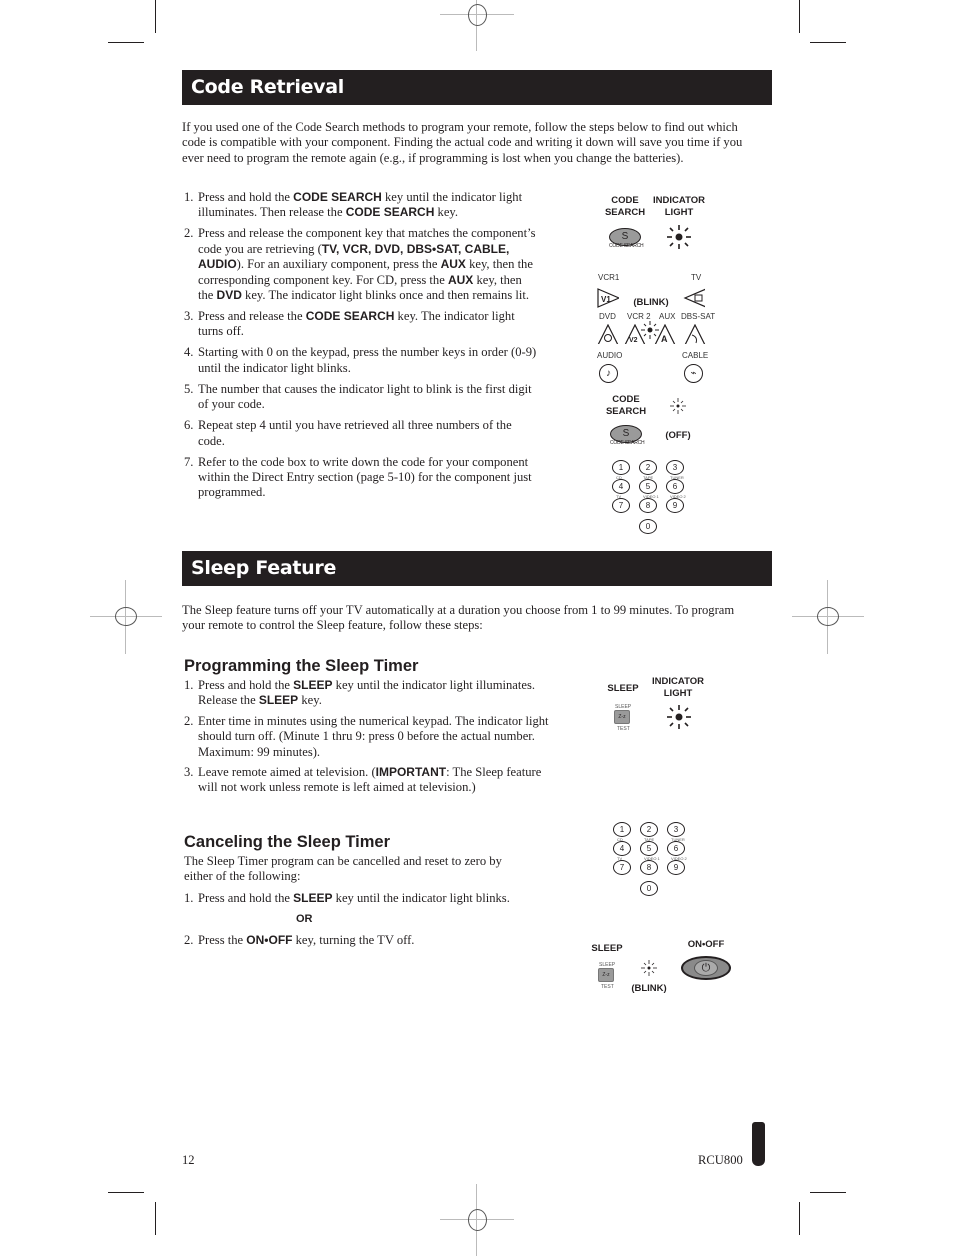 Image resolution: width=954 pixels, height=1256 pixels. What do you see at coordinates (477, 87) in the screenshot?
I see `section-header-code-retrieval: Code Retrieval` at bounding box center [477, 87].